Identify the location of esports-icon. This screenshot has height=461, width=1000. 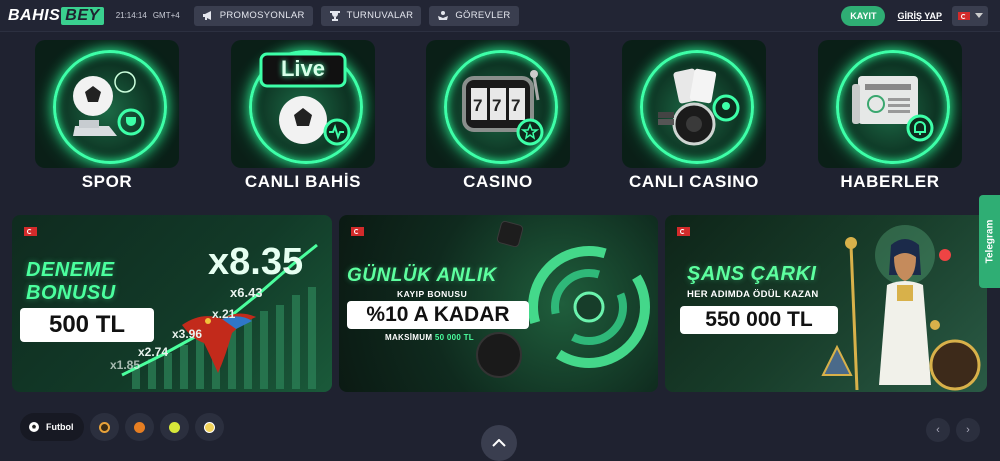
(104, 427).